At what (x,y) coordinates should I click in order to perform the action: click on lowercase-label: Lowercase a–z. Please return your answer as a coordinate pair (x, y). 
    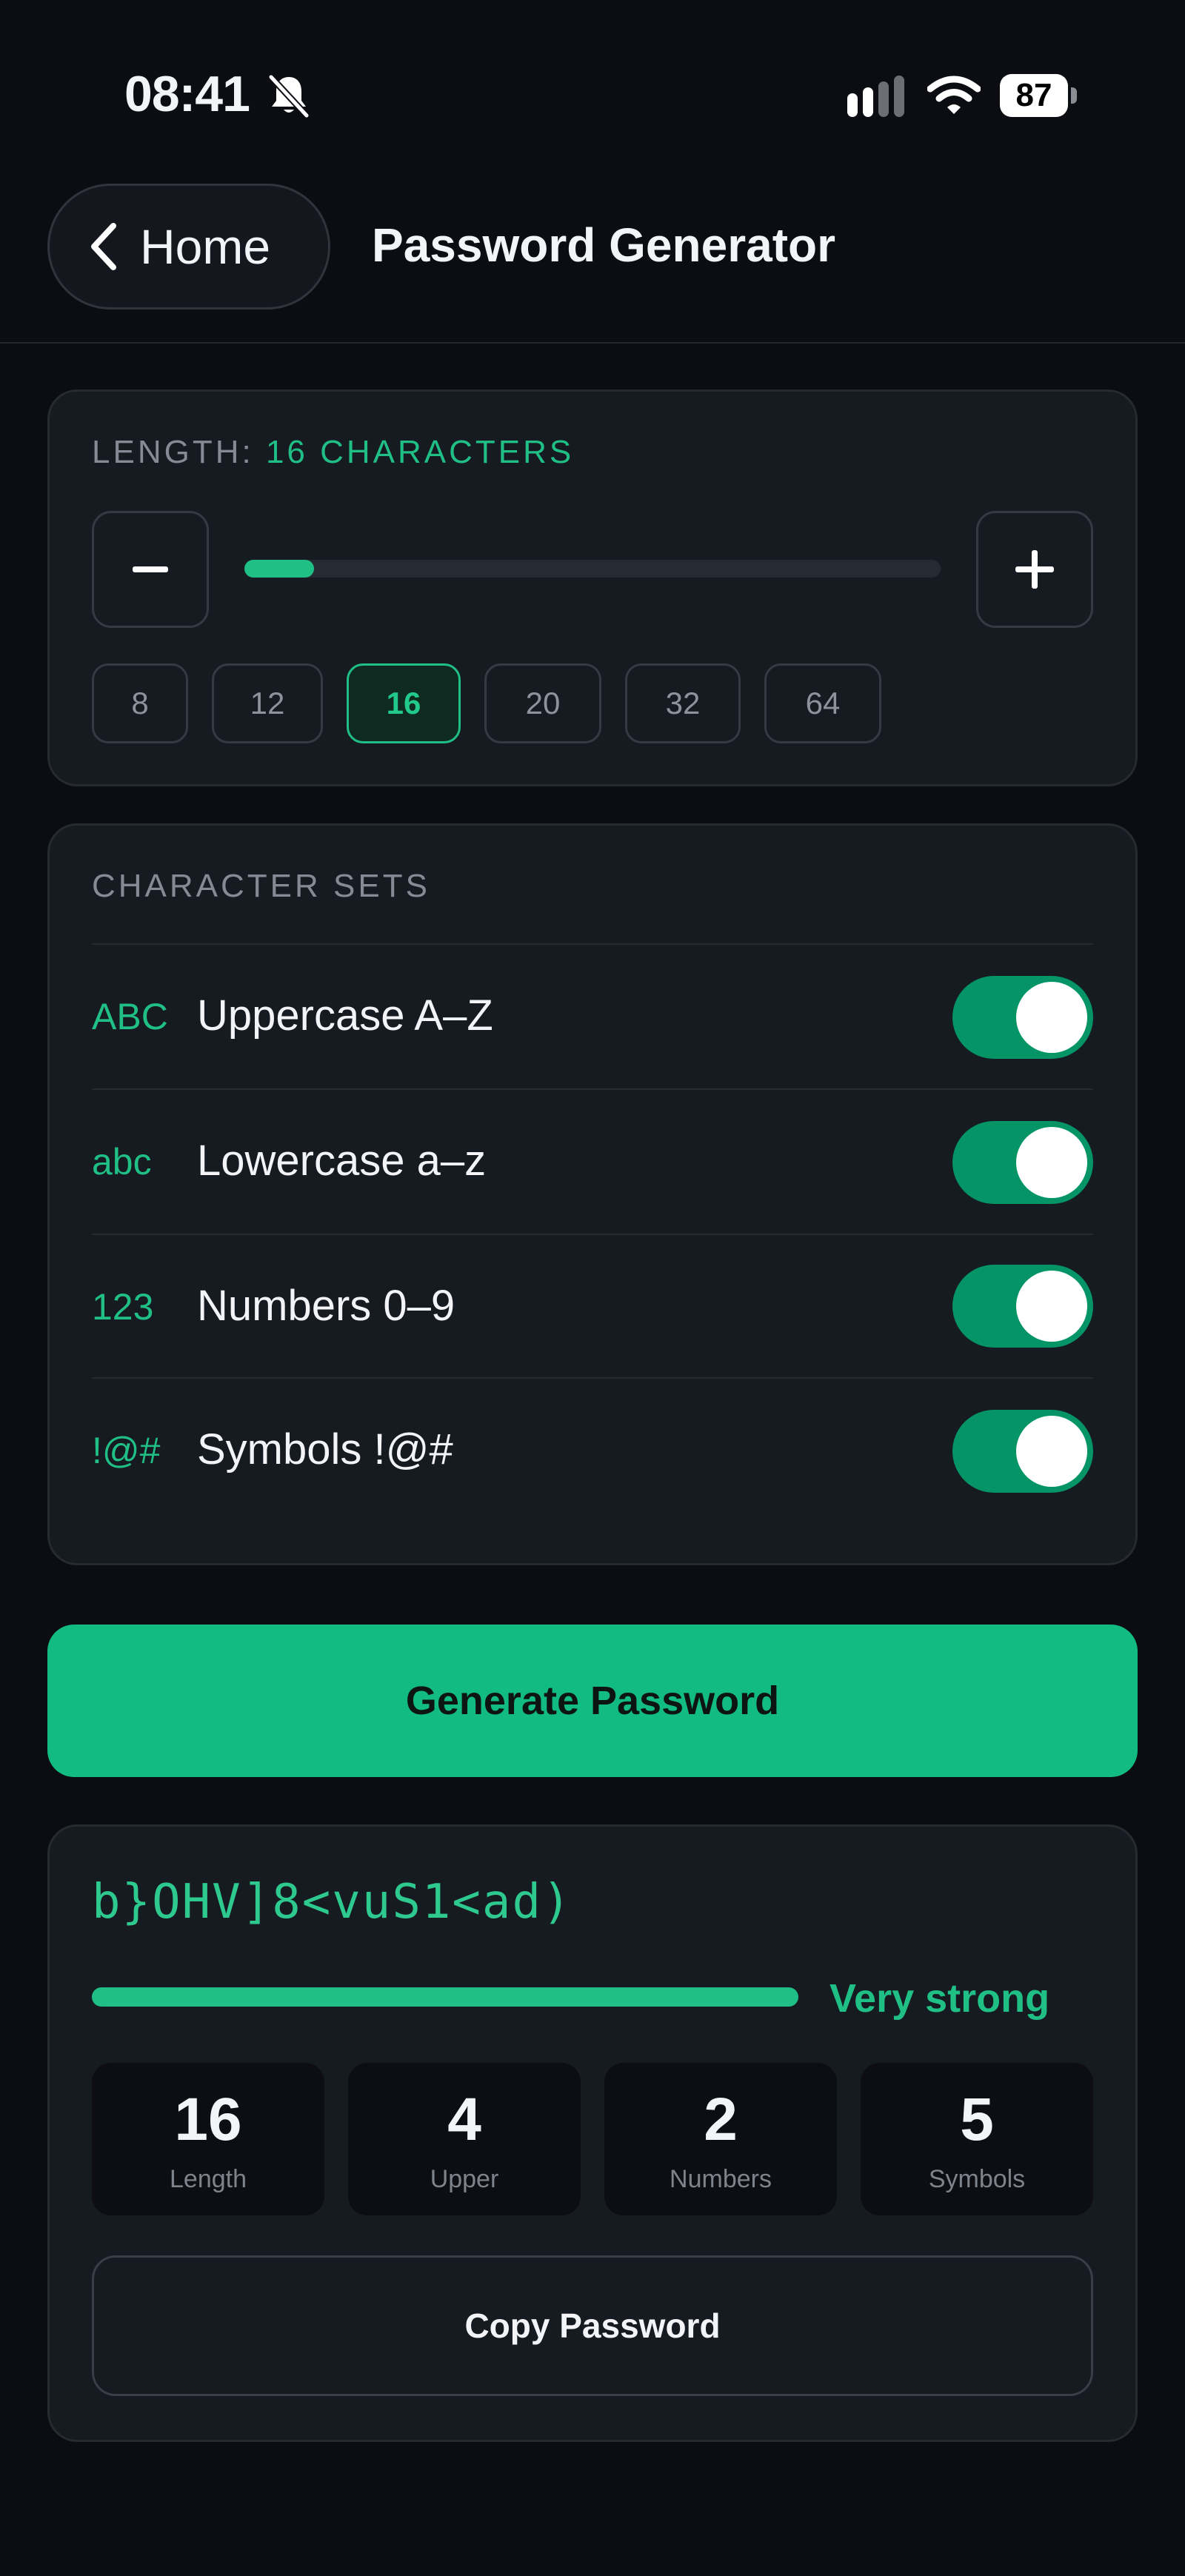
    Looking at the image, I should click on (342, 1161).